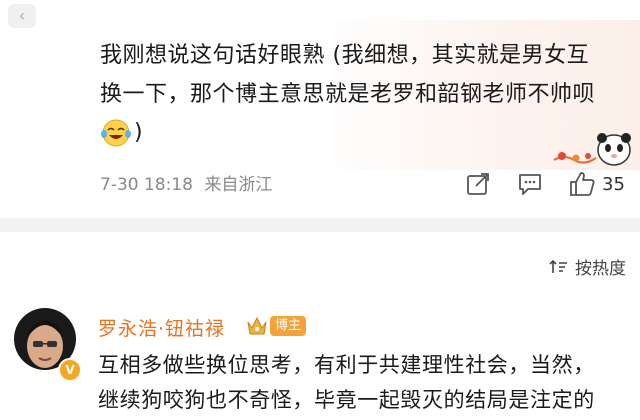  What do you see at coordinates (288, 326) in the screenshot?
I see `blogger-tag: 博主` at bounding box center [288, 326].